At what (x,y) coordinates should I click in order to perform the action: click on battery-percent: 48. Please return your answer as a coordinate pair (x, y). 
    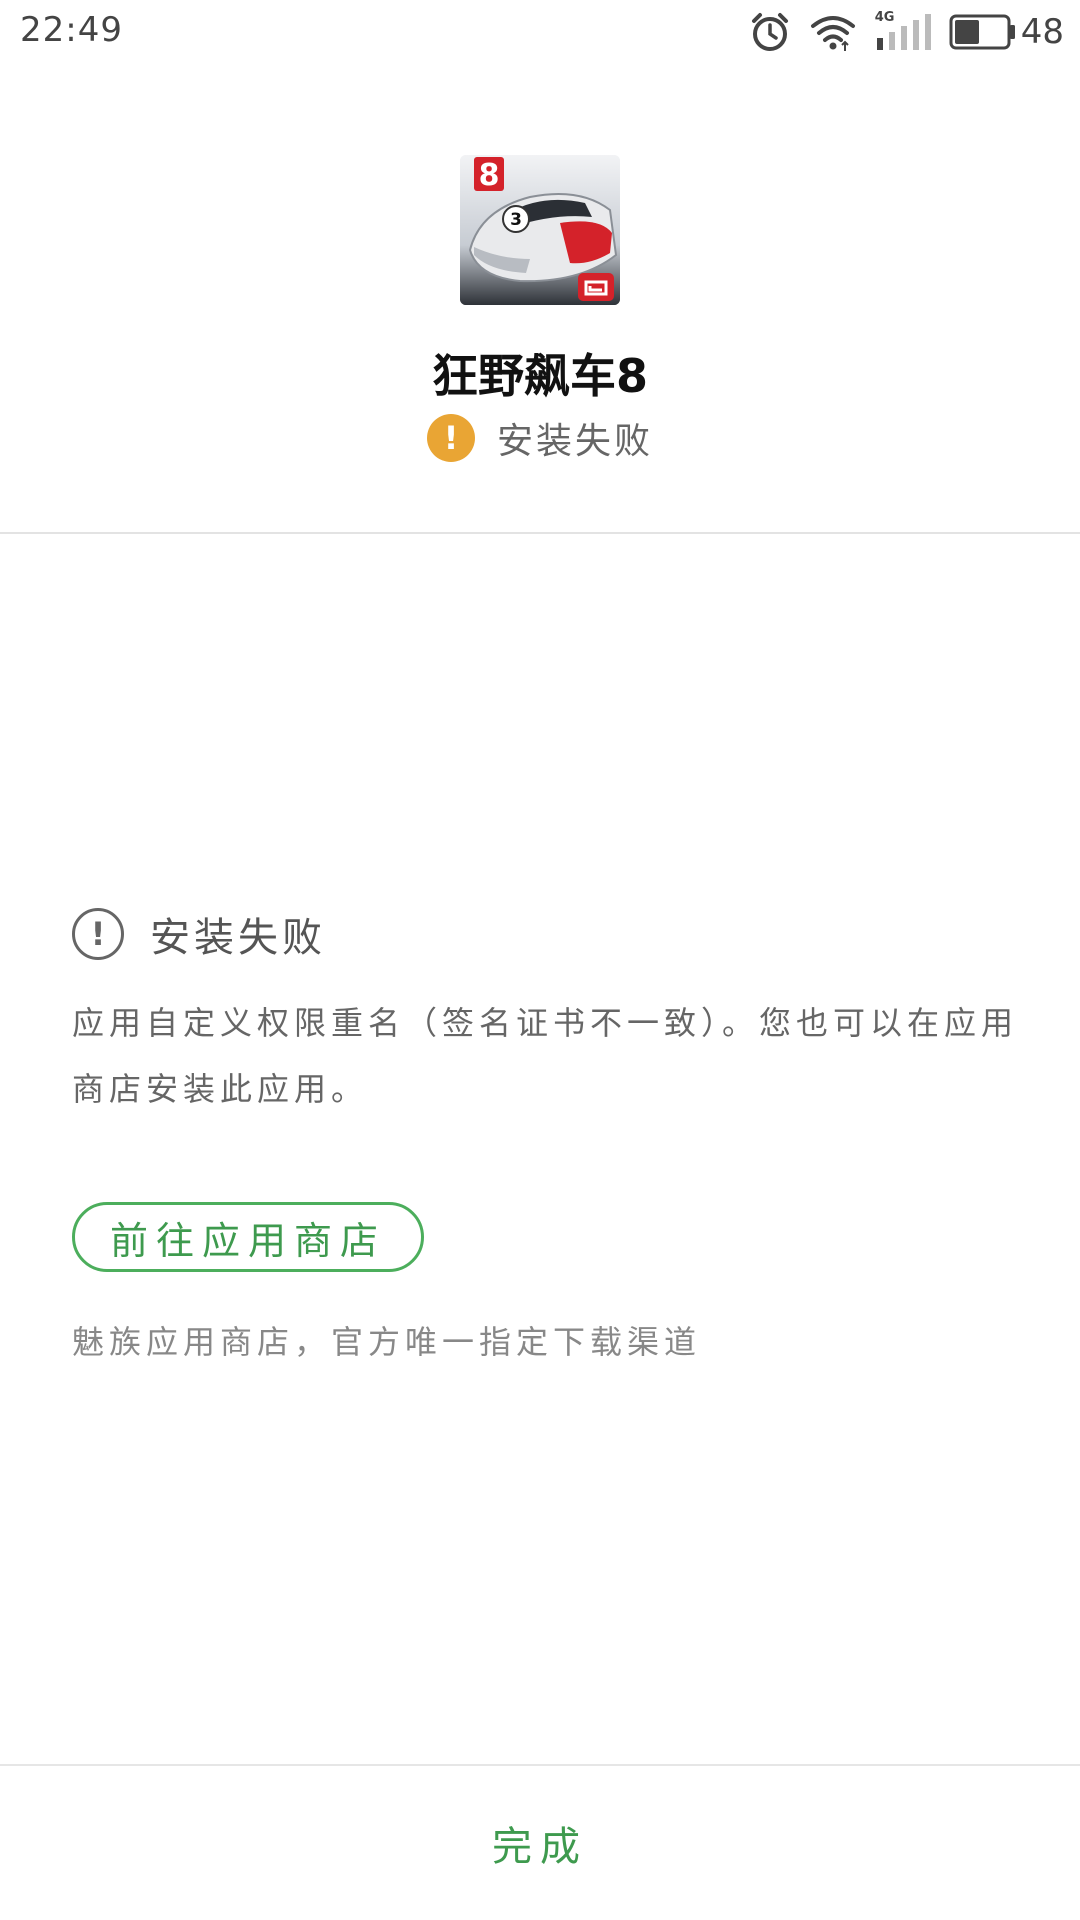
    Looking at the image, I should click on (1042, 32).